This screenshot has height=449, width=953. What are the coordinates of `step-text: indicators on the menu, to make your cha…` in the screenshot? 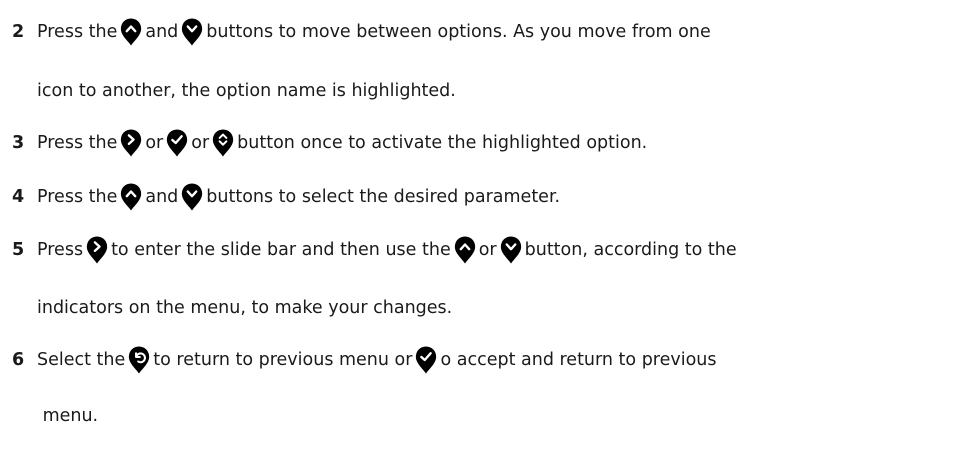 It's located at (245, 308).